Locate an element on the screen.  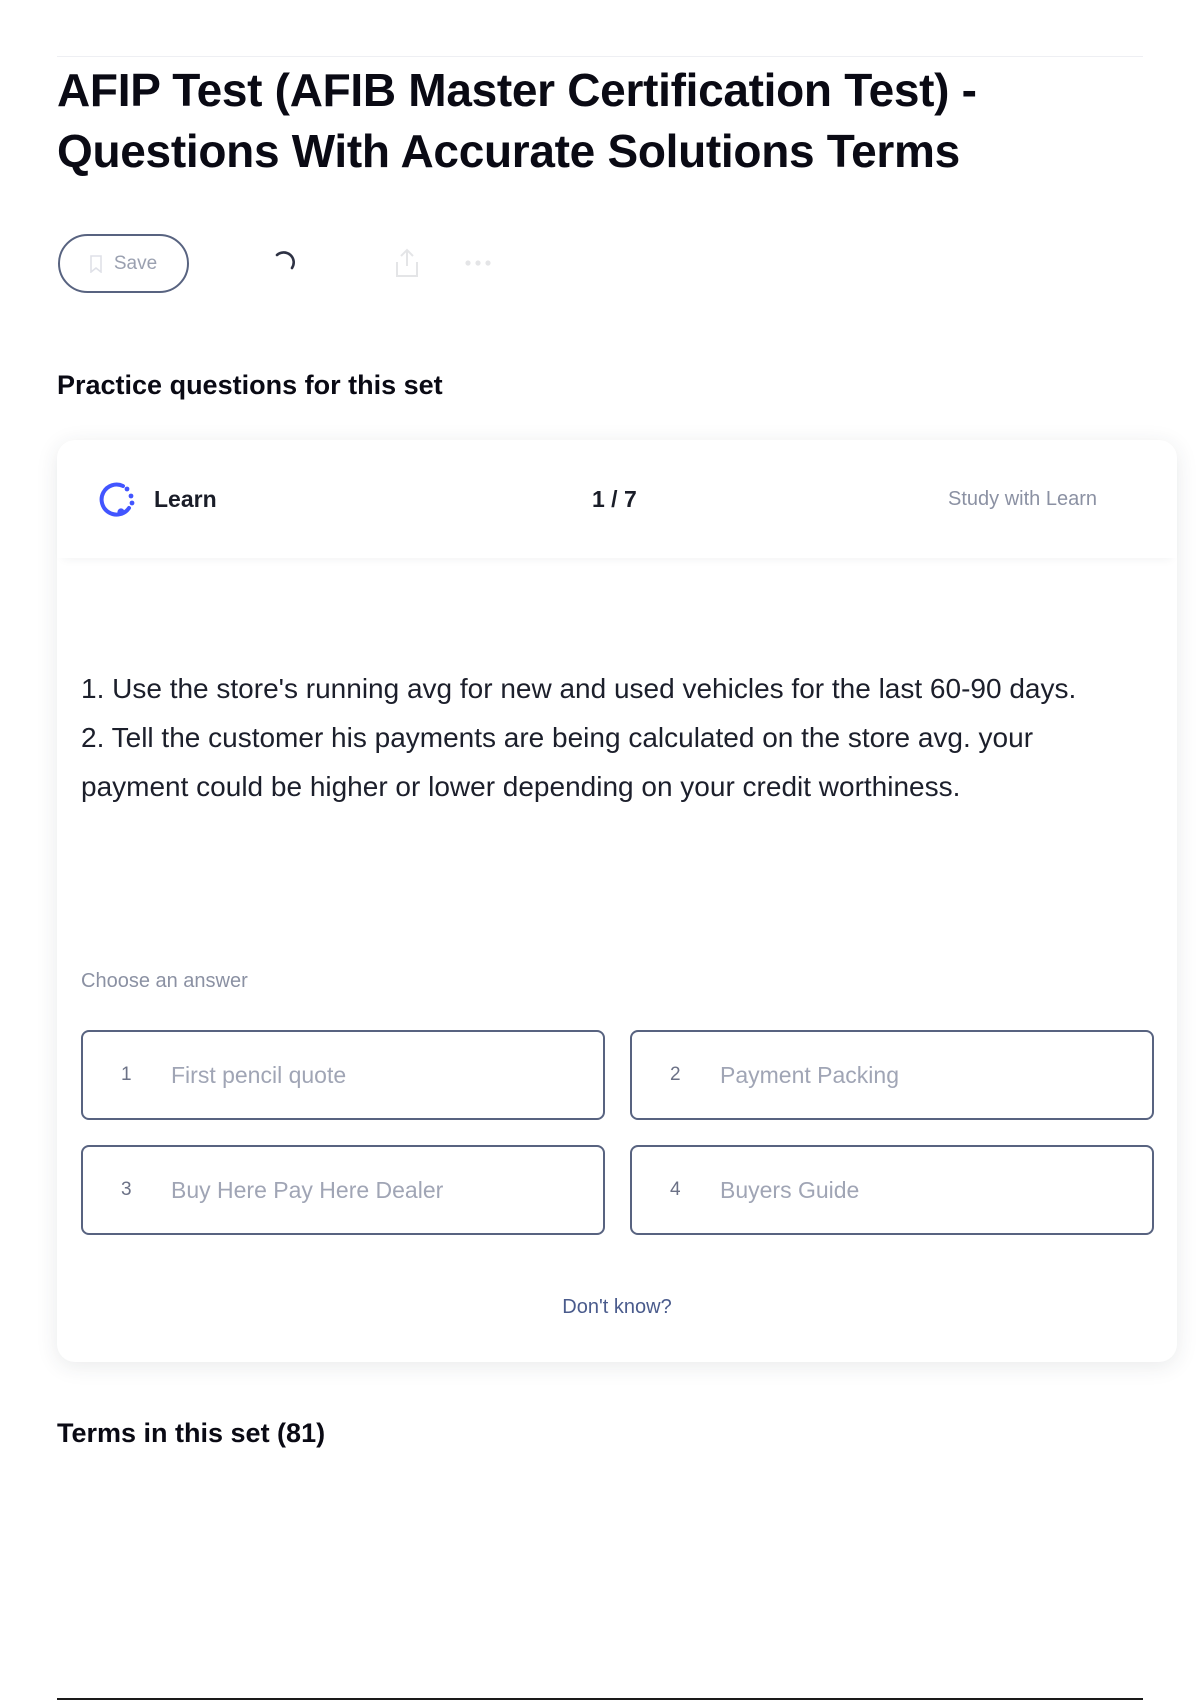
top-divider is located at coordinates (600, 56).